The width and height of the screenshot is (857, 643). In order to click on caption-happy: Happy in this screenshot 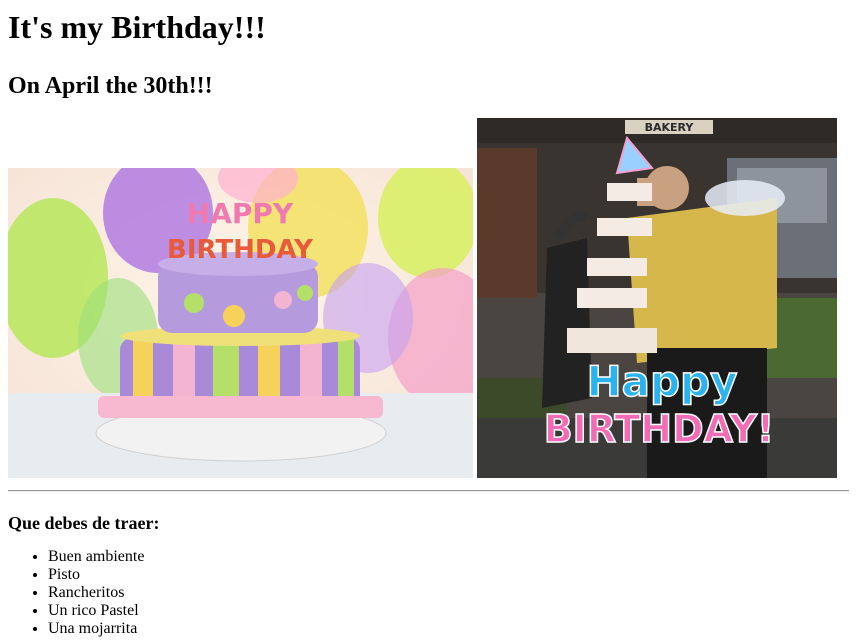, I will do `click(662, 381)`.